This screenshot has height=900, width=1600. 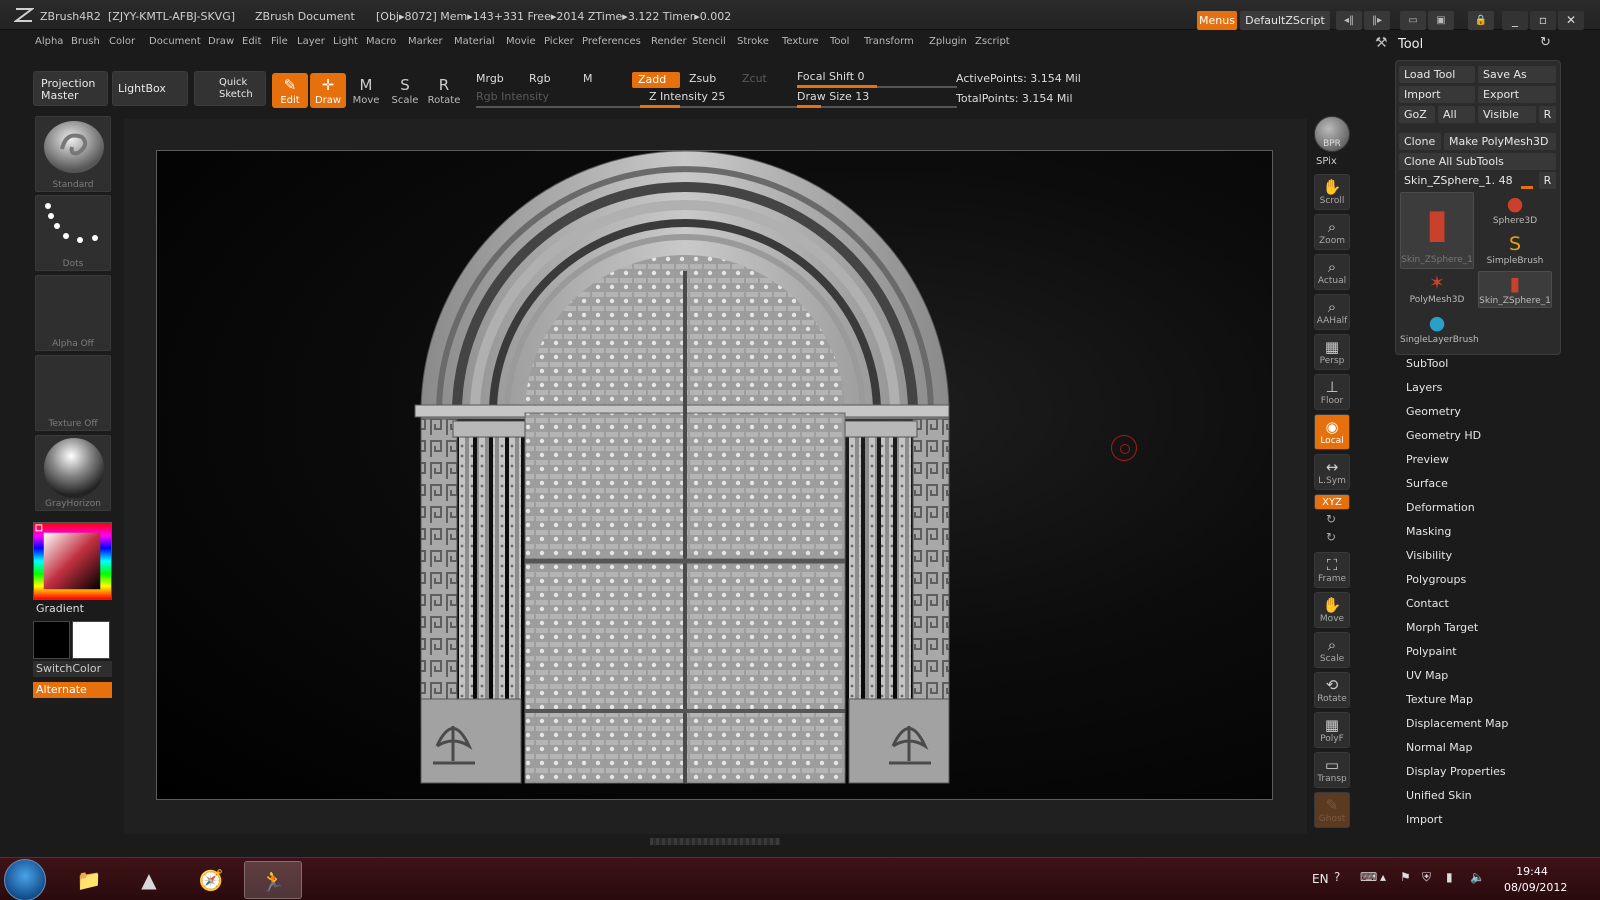 I want to click on volume-icon: 🔈, so click(x=1477, y=877).